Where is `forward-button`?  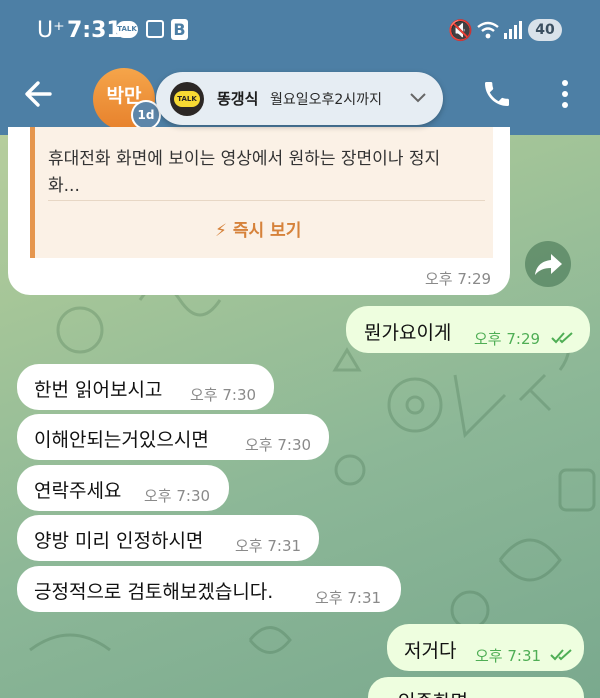
forward-button is located at coordinates (548, 264).